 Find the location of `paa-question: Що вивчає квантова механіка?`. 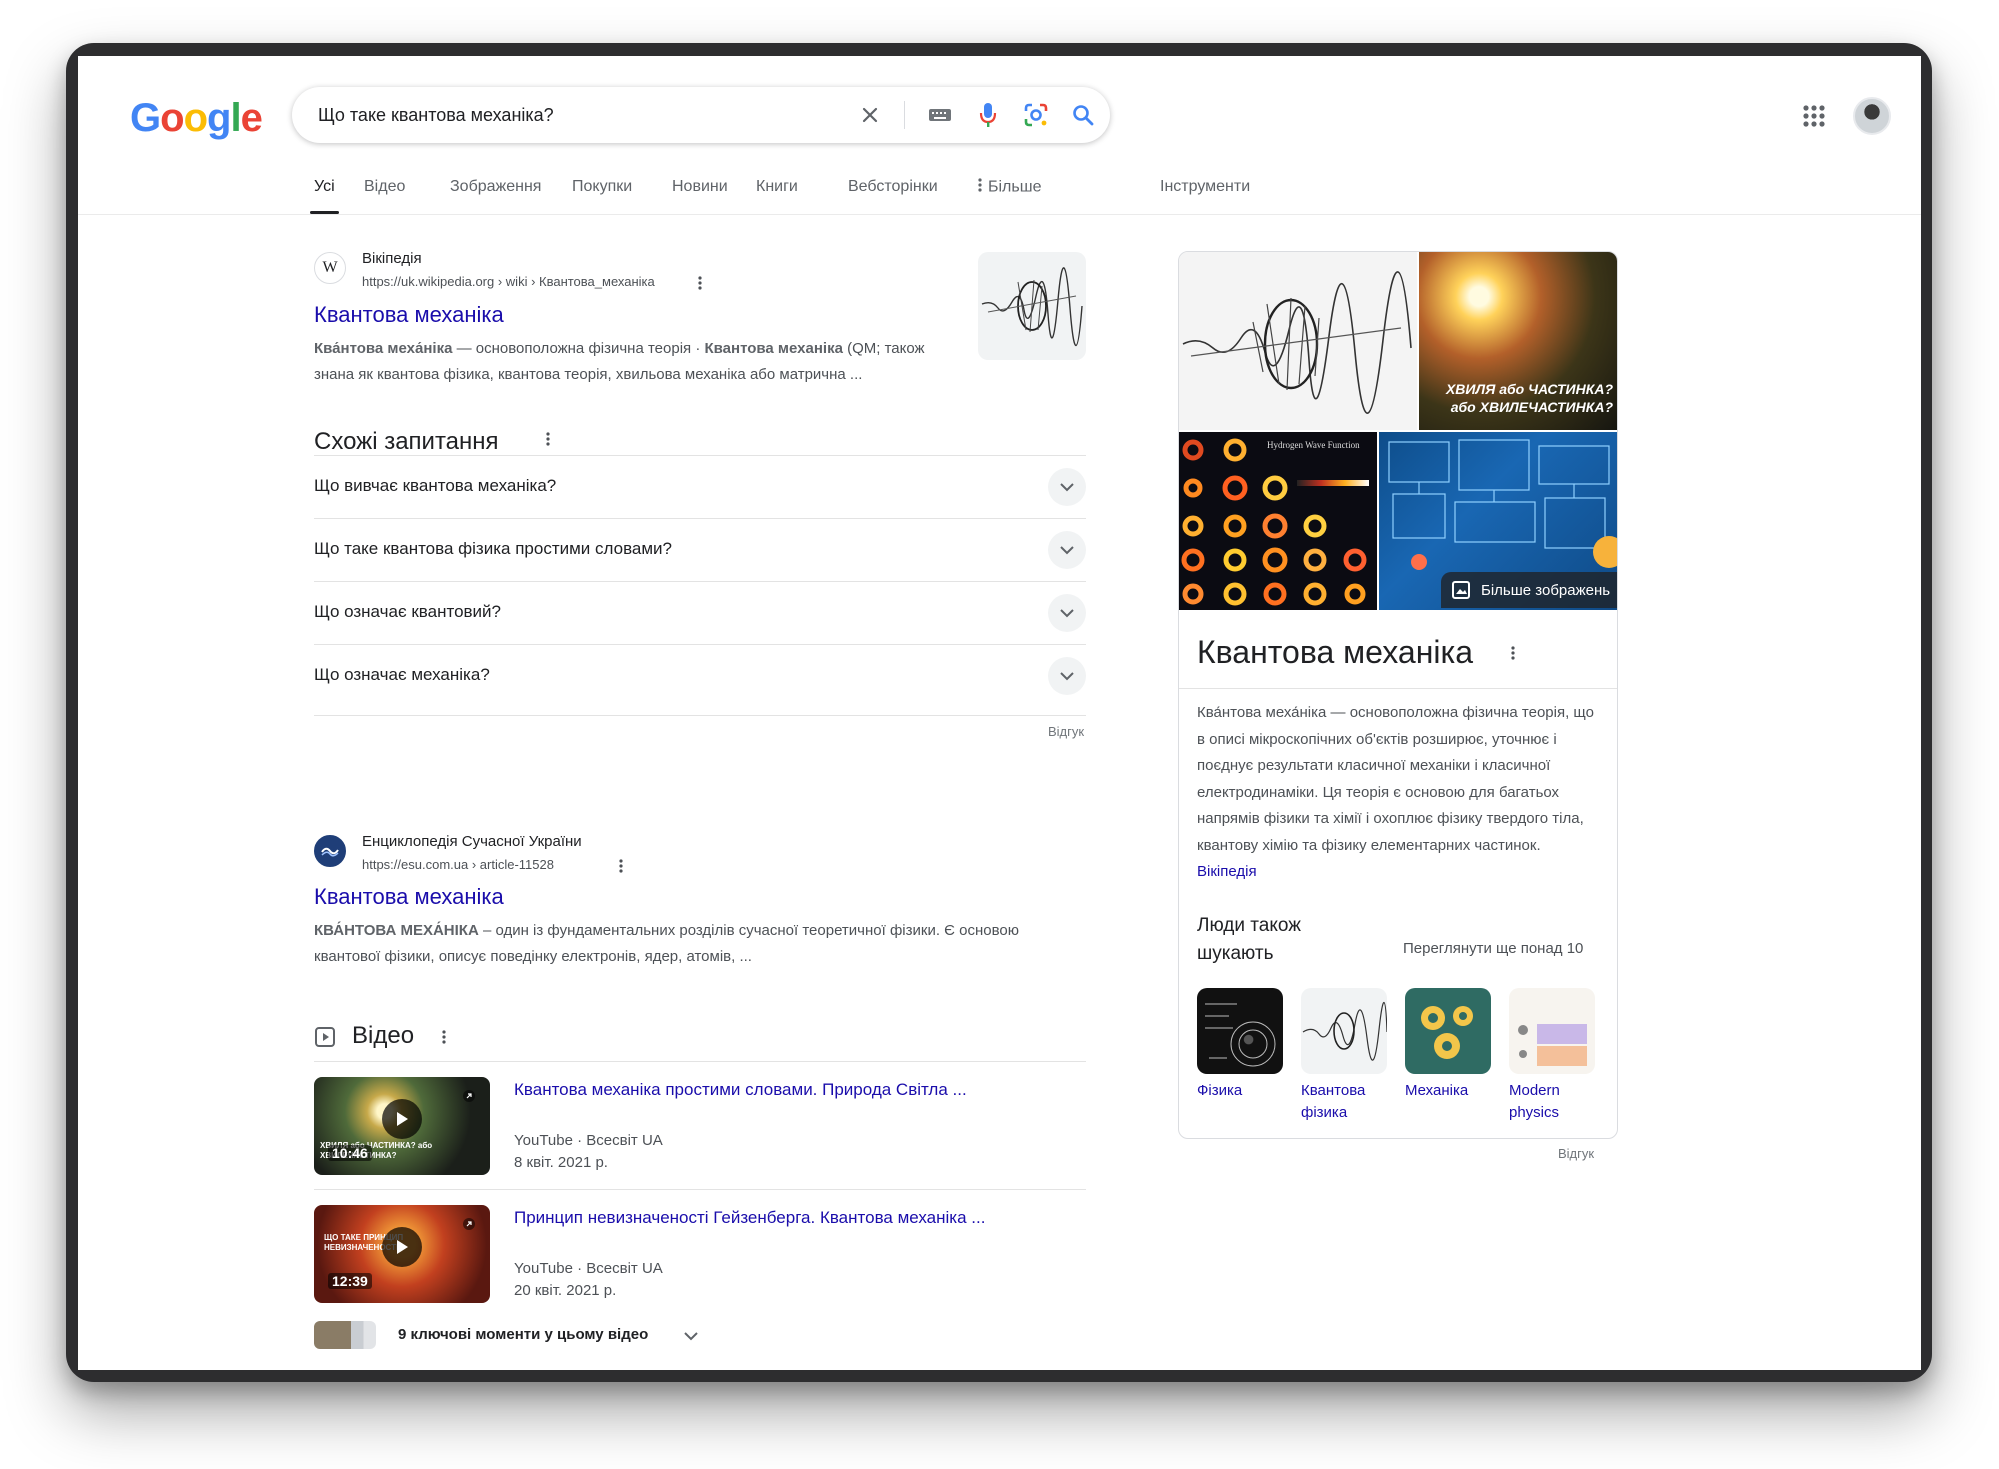

paa-question: Що вивчає квантова механіка? is located at coordinates (435, 485).